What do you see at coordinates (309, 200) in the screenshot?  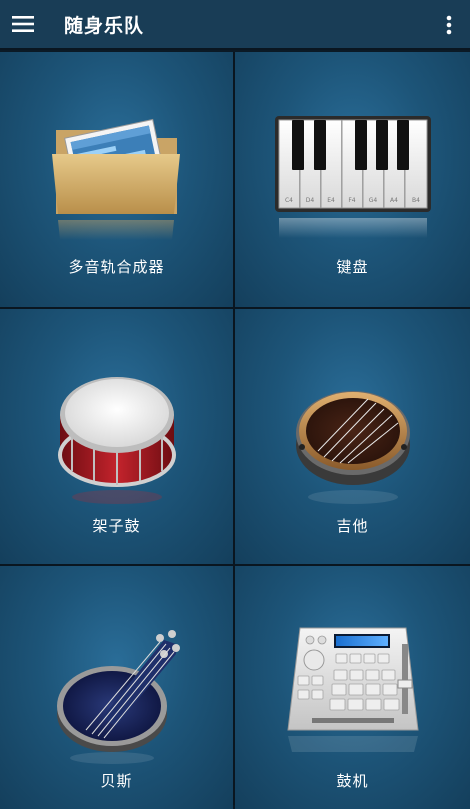 I see `key-label-d4: D4` at bounding box center [309, 200].